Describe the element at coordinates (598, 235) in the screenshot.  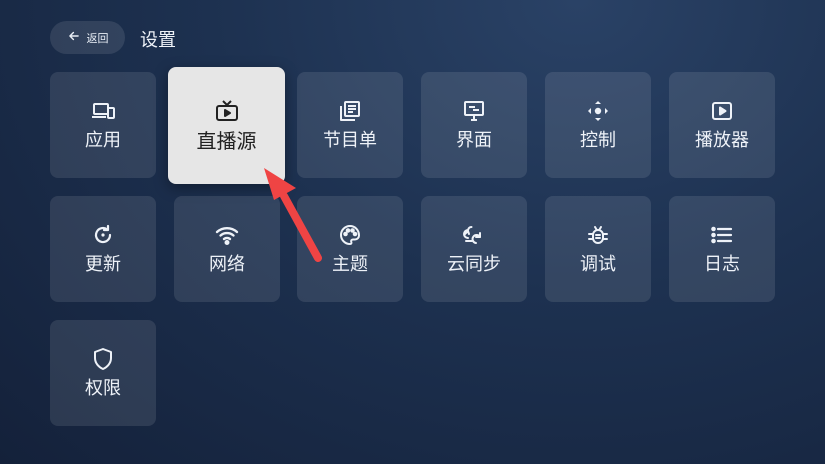
I see `bug-icon` at that location.